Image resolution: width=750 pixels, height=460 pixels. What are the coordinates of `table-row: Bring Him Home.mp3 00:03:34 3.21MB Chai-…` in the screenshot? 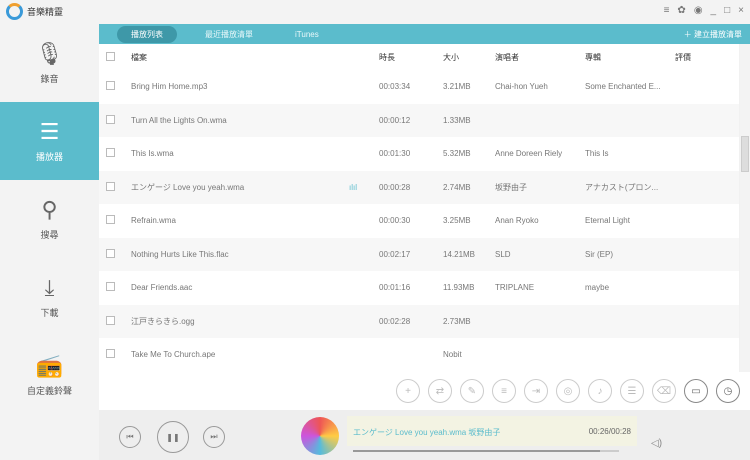 It's located at (419, 87).